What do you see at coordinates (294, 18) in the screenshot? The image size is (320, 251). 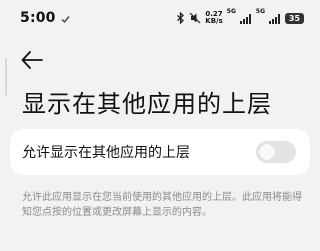 I see `battery-icon: 35` at bounding box center [294, 18].